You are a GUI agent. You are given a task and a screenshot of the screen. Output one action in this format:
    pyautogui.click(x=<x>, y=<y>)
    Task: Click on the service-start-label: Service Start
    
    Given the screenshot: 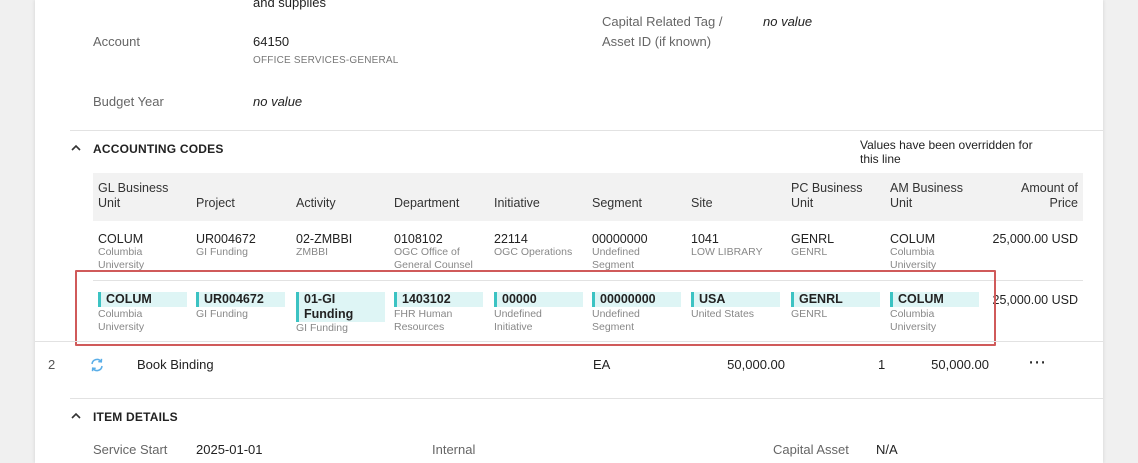 What is the action you would take?
    pyautogui.click(x=130, y=449)
    